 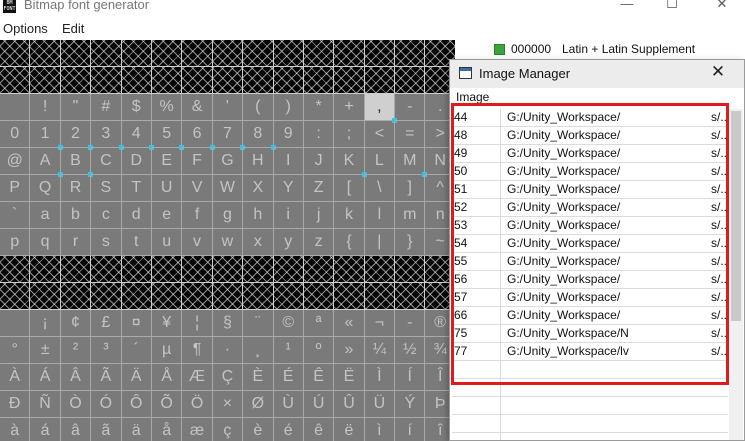 What do you see at coordinates (228, 377) in the screenshot?
I see `glyph-cell: Ç` at bounding box center [228, 377].